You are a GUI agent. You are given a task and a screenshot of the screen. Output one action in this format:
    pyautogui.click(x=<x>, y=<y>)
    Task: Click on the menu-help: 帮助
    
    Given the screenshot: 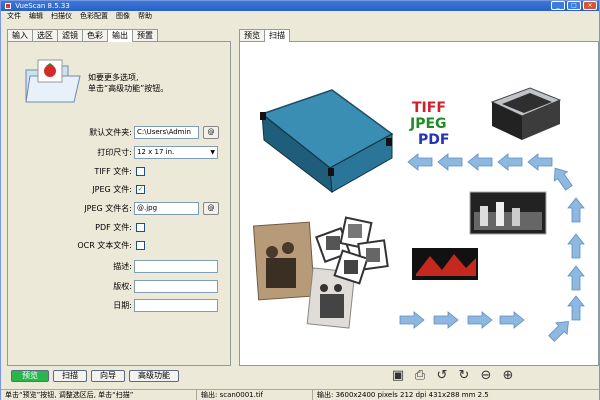 What is the action you would take?
    pyautogui.click(x=145, y=16)
    